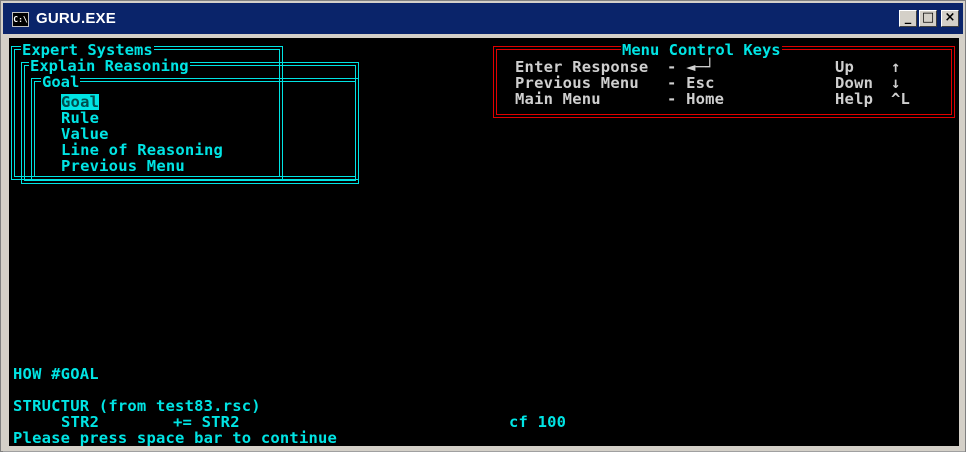 The height and width of the screenshot is (461, 966). What do you see at coordinates (85, 134) in the screenshot?
I see `menu-option-value: Value` at bounding box center [85, 134].